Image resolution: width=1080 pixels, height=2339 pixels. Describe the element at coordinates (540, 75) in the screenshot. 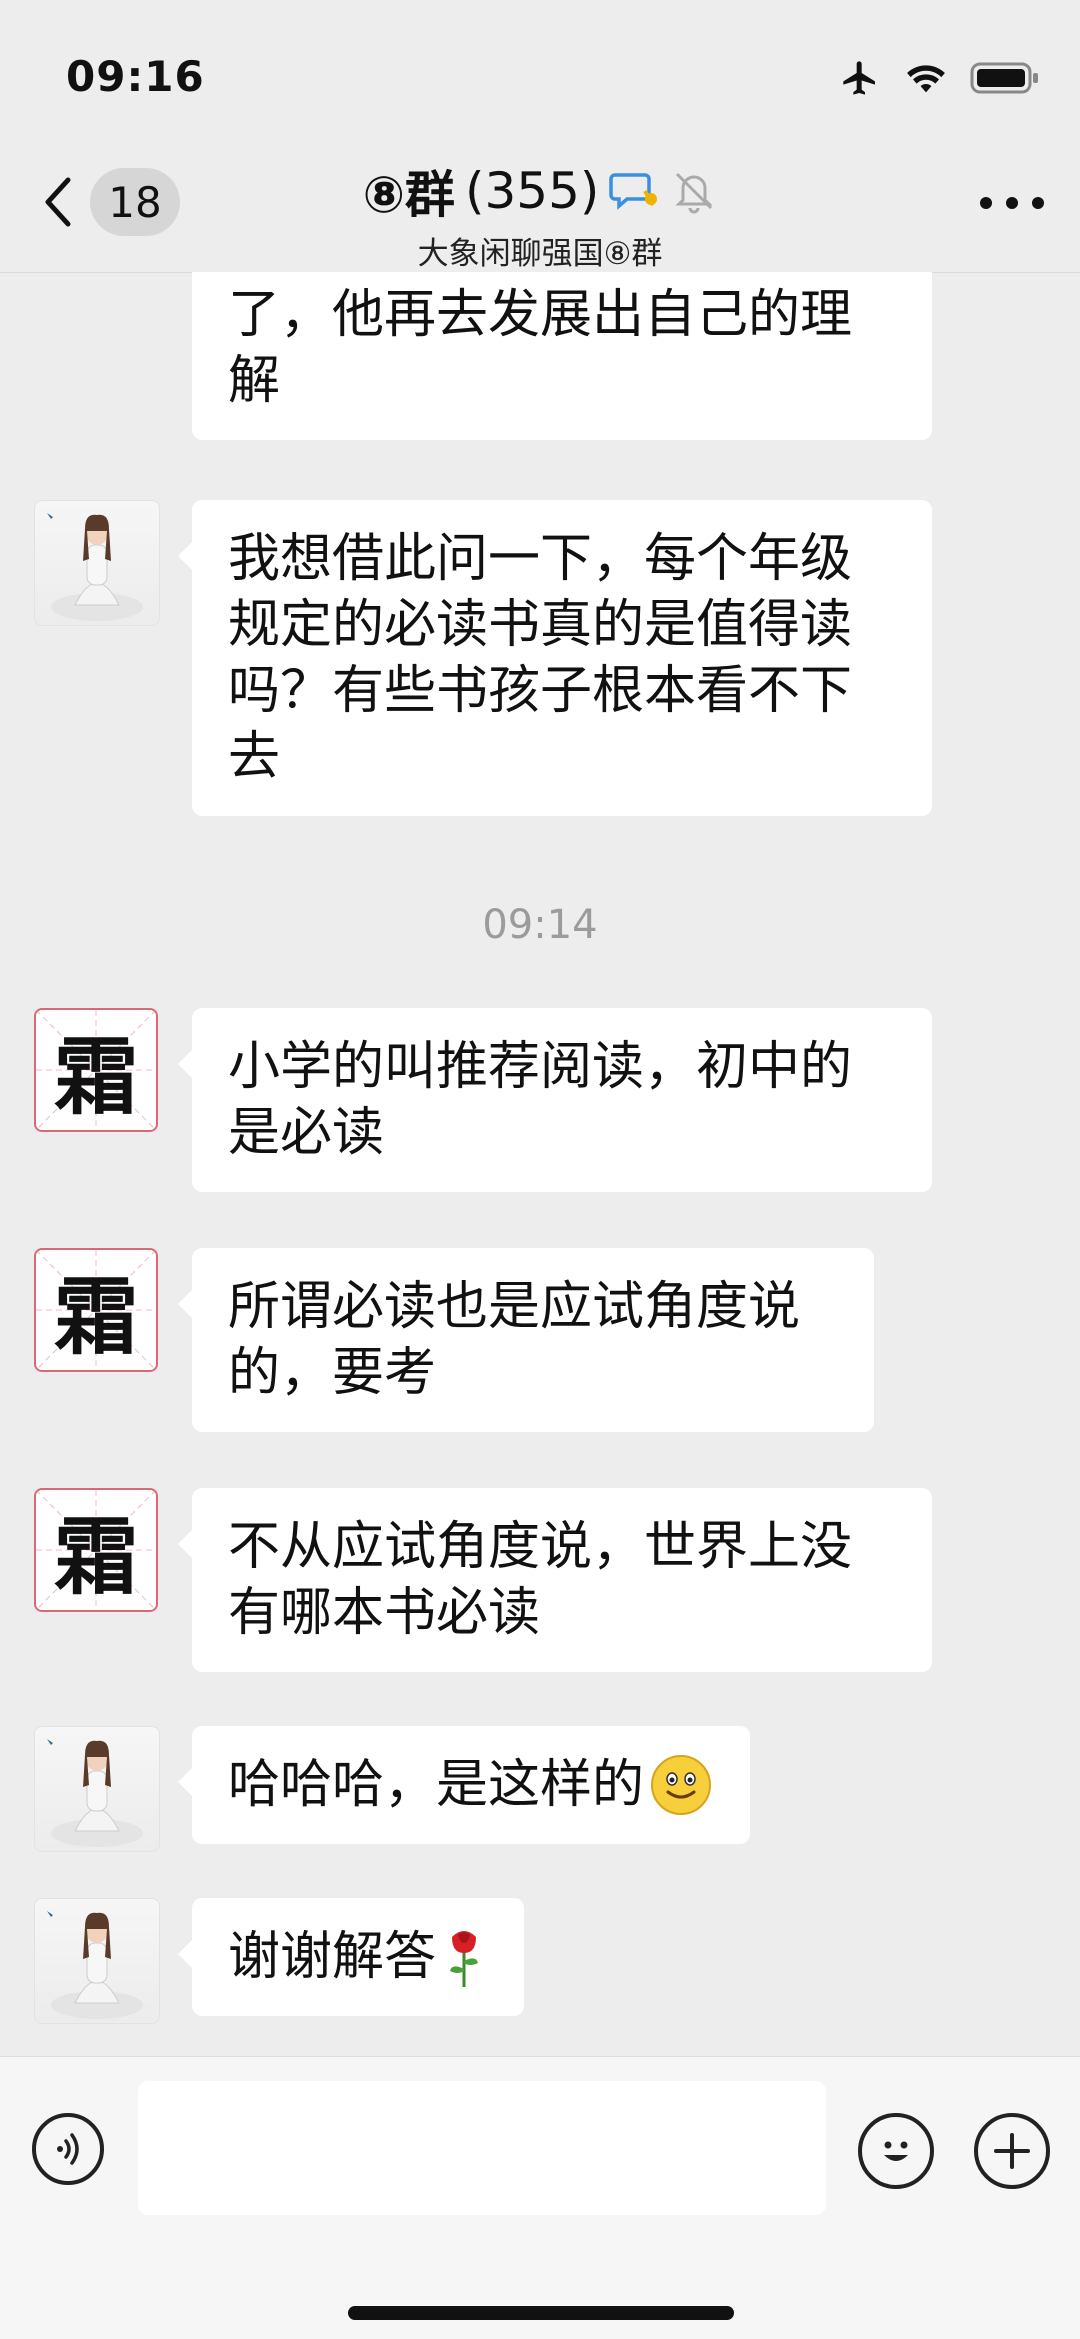

I see `status-bar: 09:16` at that location.